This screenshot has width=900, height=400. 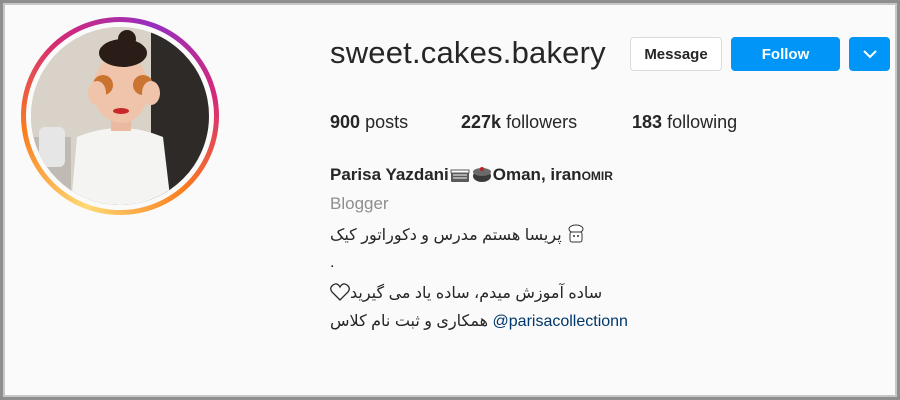 I want to click on category-label: Blogger, so click(x=359, y=203).